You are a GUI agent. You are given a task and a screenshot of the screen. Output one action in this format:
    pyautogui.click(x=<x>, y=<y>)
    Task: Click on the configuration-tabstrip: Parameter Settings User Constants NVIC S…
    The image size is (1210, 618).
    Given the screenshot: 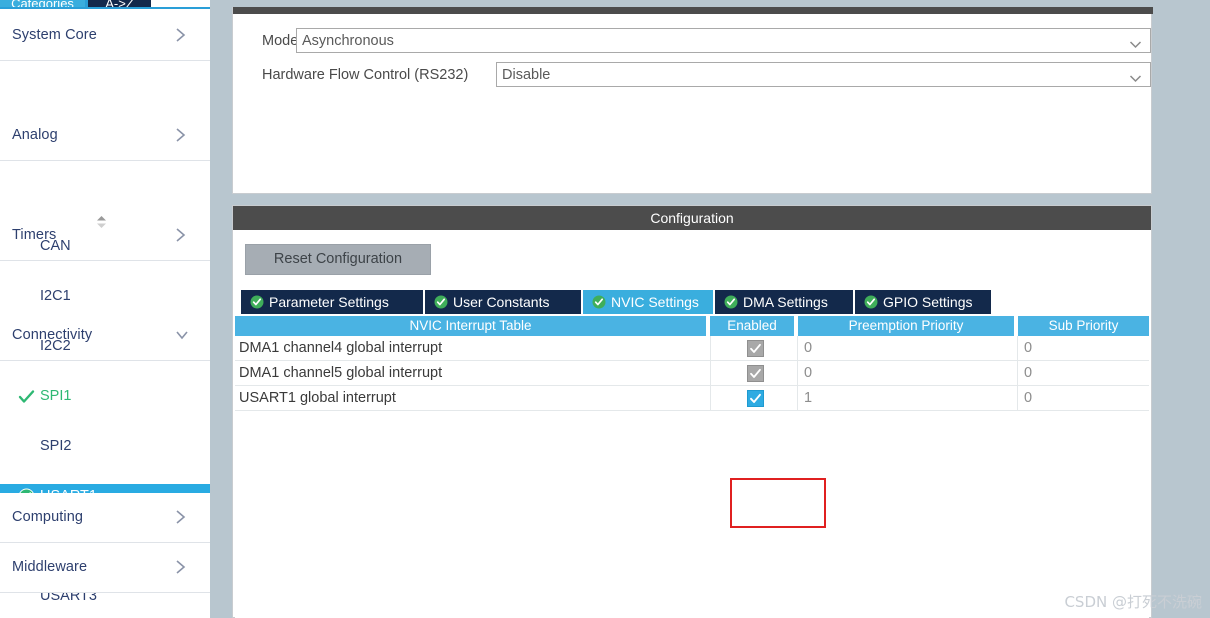 What is the action you would take?
    pyautogui.click(x=695, y=302)
    